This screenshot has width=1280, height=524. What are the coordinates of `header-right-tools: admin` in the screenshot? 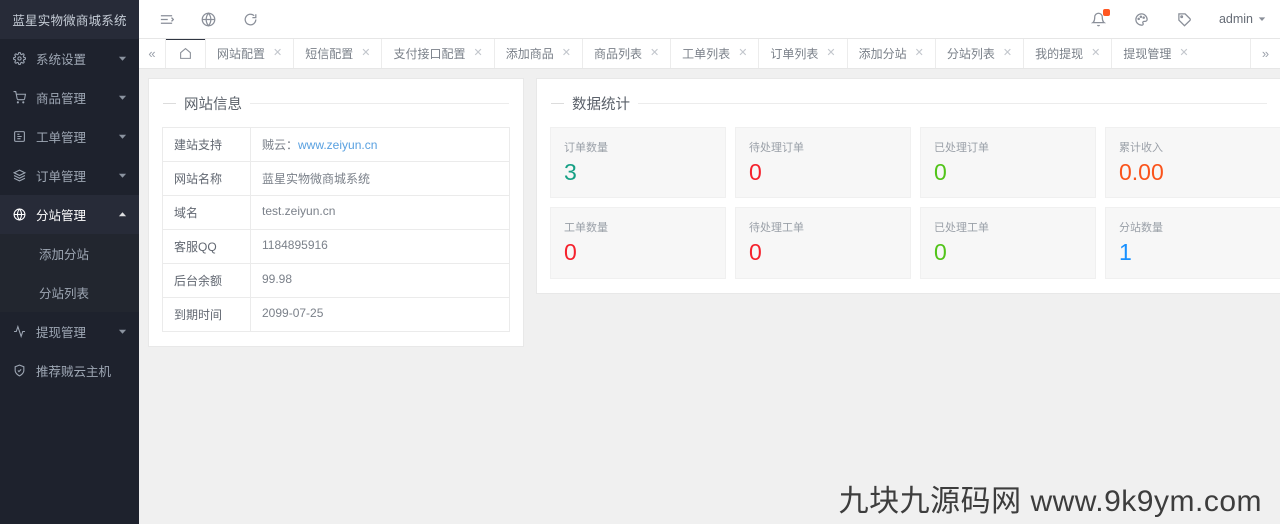 It's located at (1178, 18).